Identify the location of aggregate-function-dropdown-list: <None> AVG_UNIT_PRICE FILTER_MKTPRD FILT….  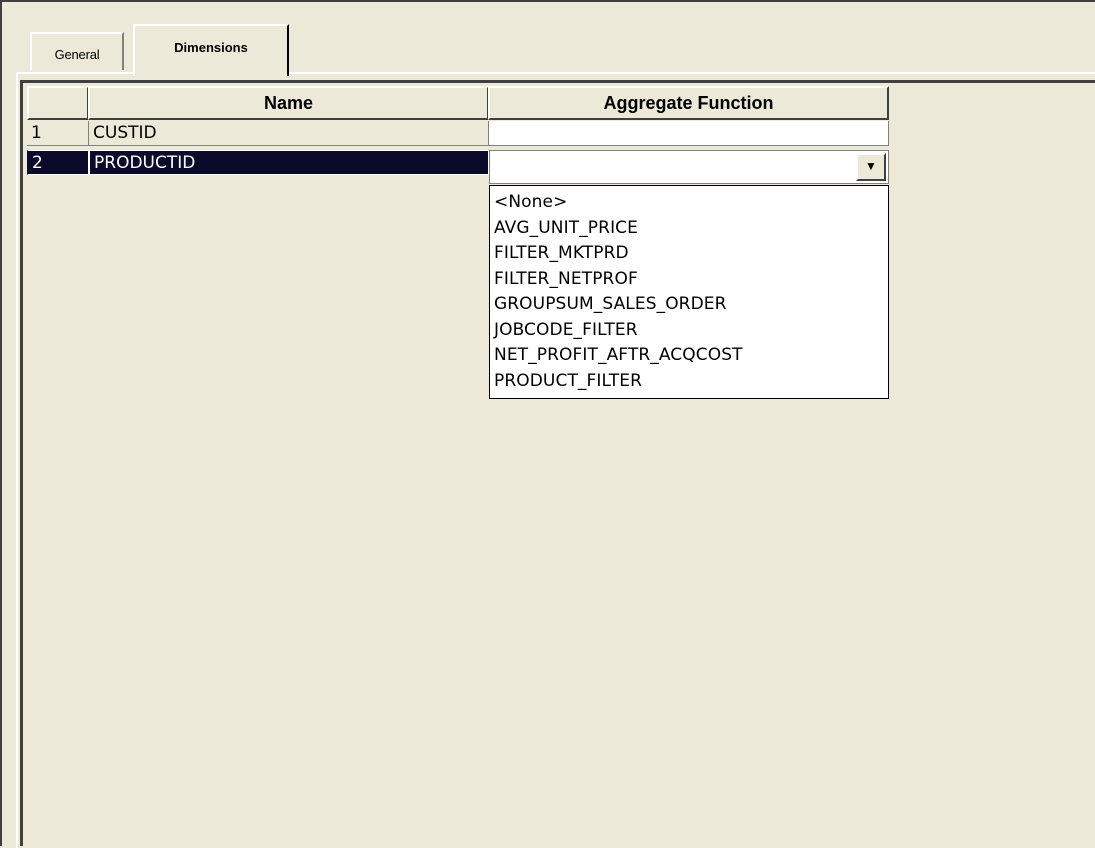
(689, 292).